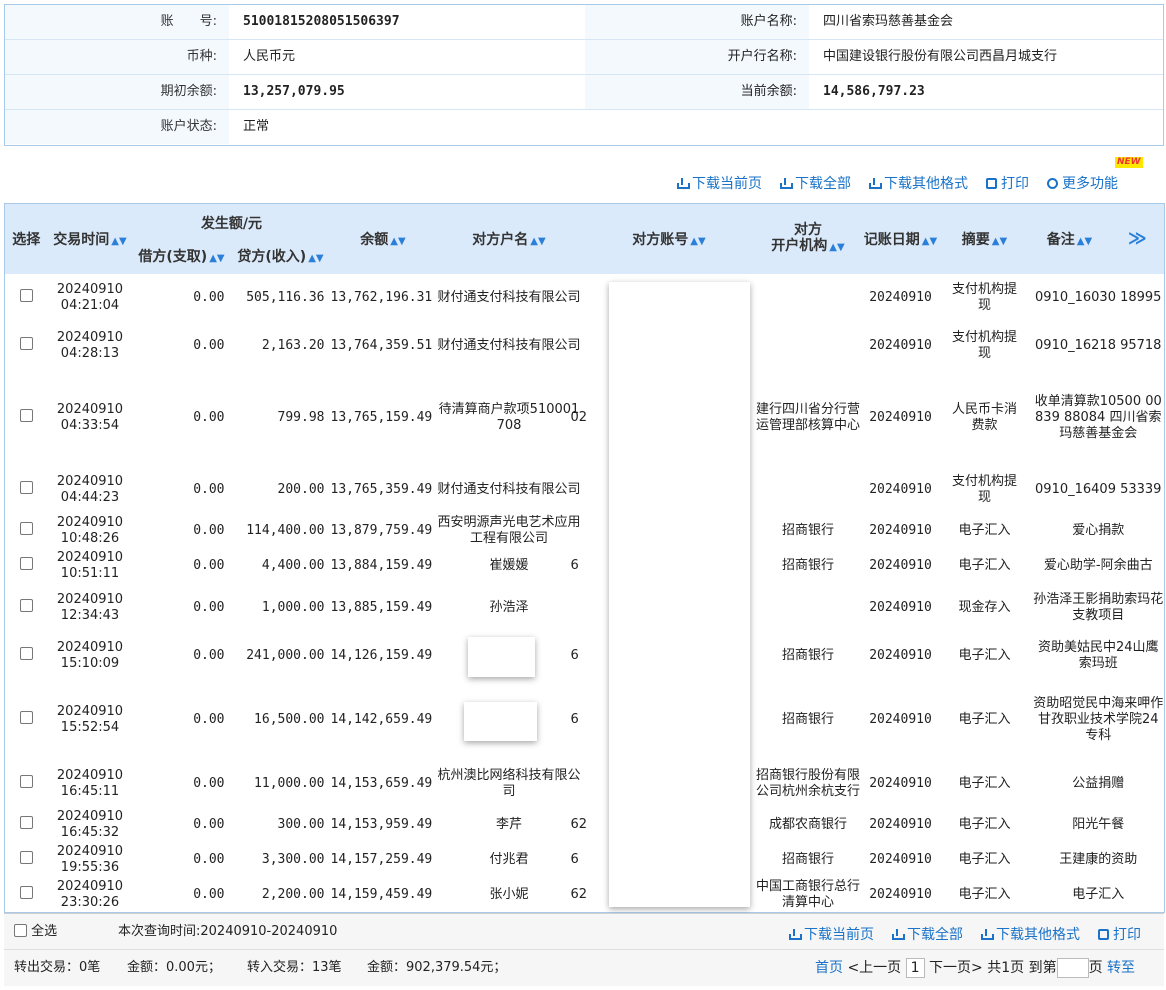  I want to click on download-other-button: 下载其他格式, so click(918, 183).